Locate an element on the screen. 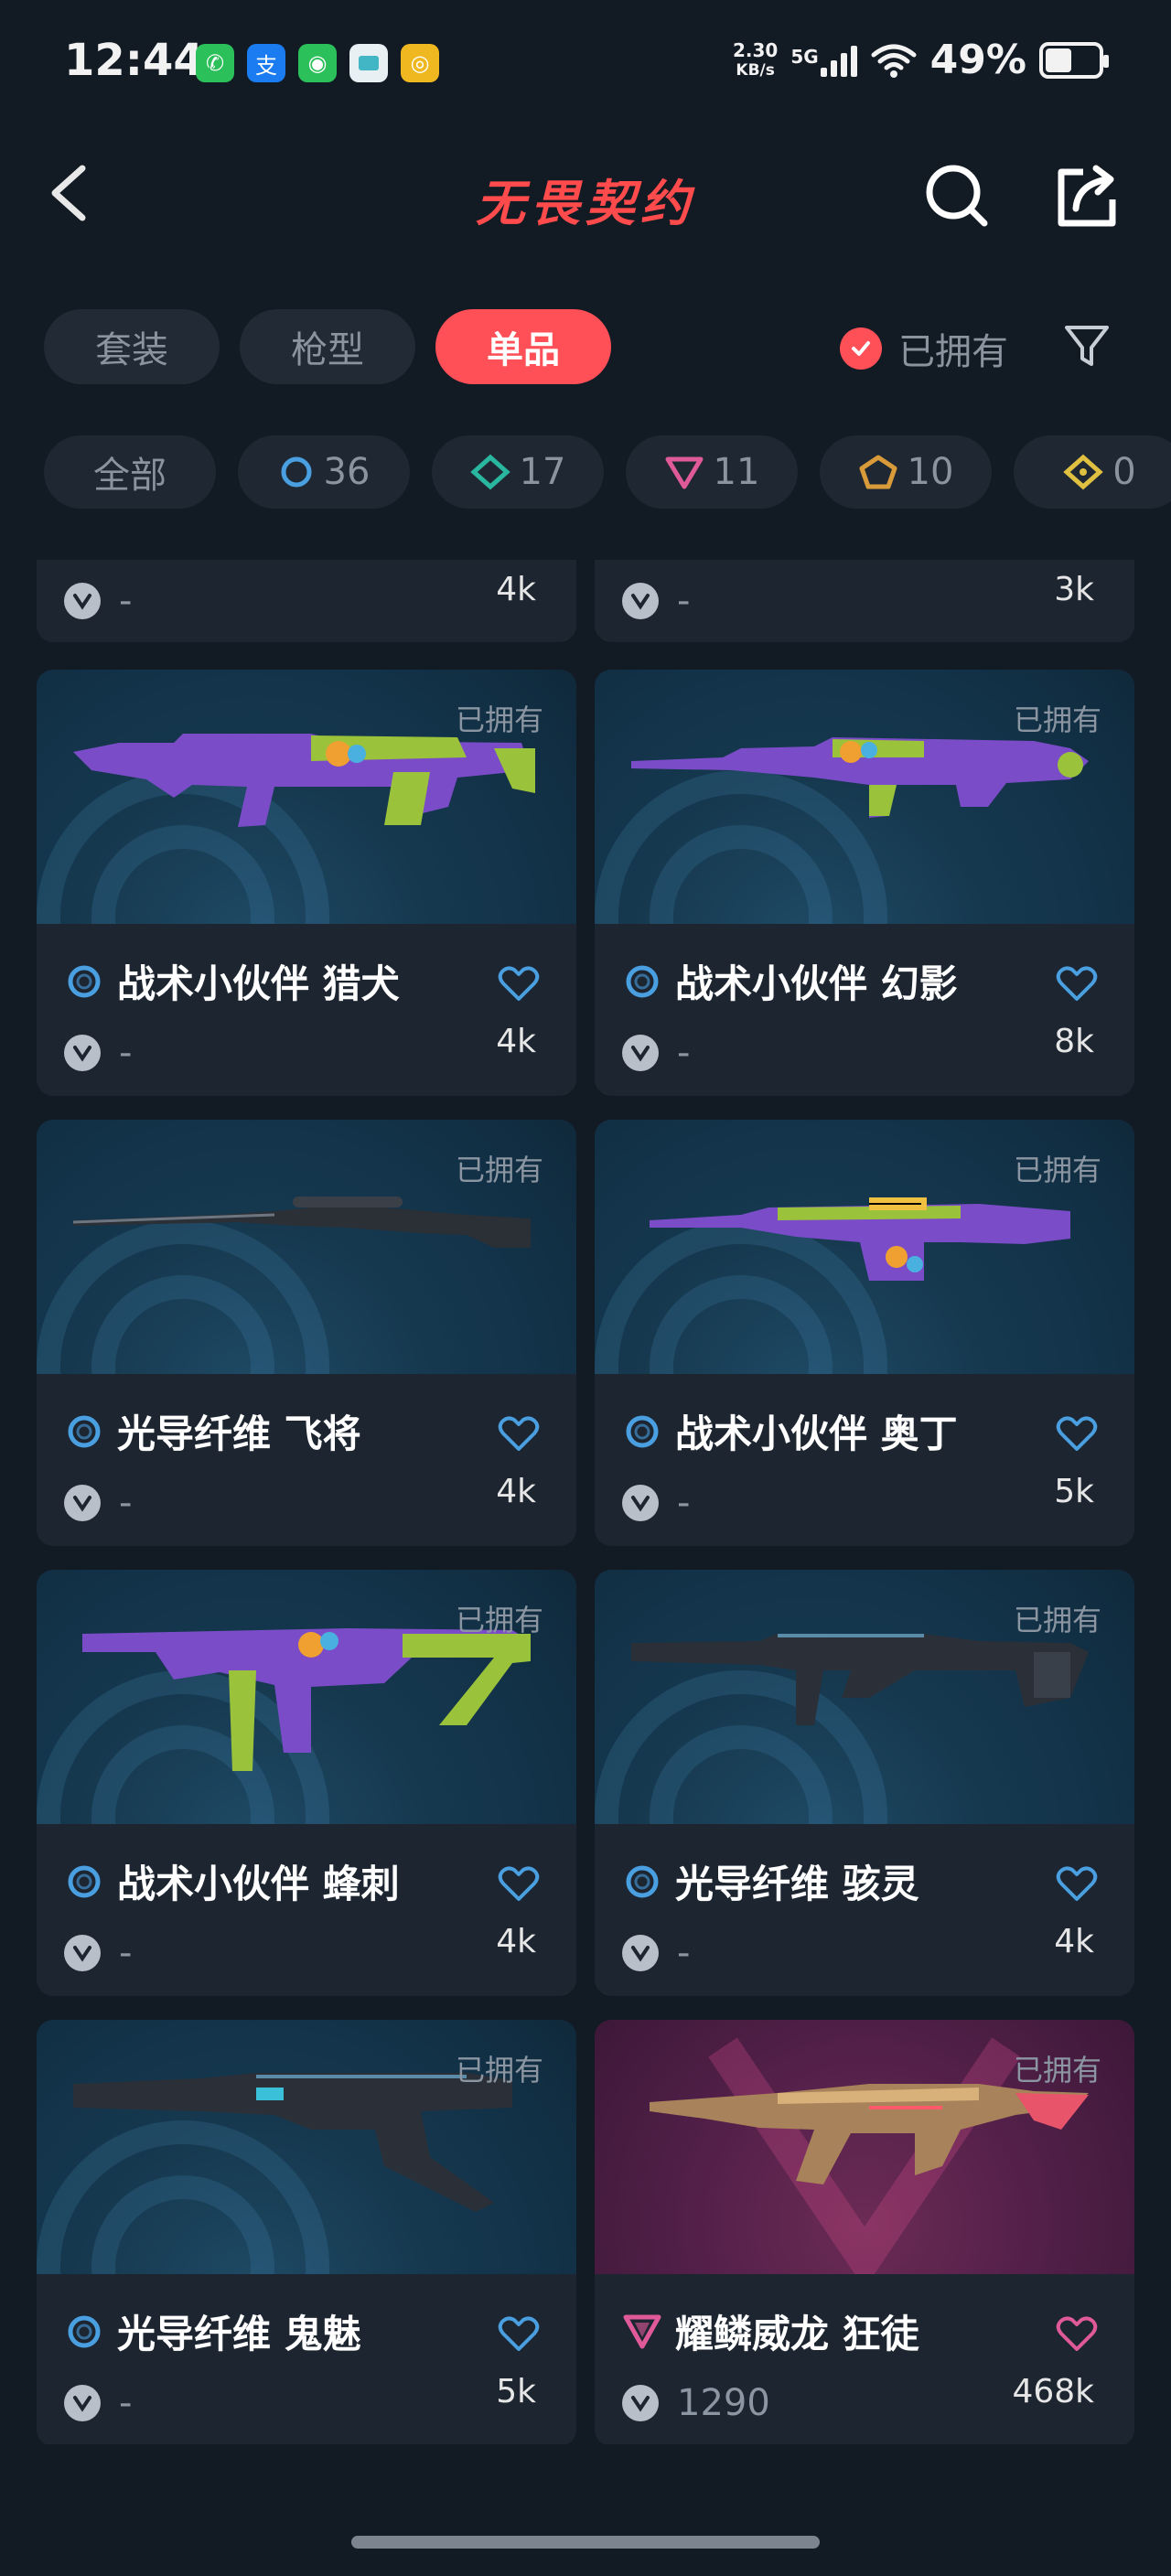 The width and height of the screenshot is (1171, 2576). tab-weapon-type: 枪型 is located at coordinates (327, 346).